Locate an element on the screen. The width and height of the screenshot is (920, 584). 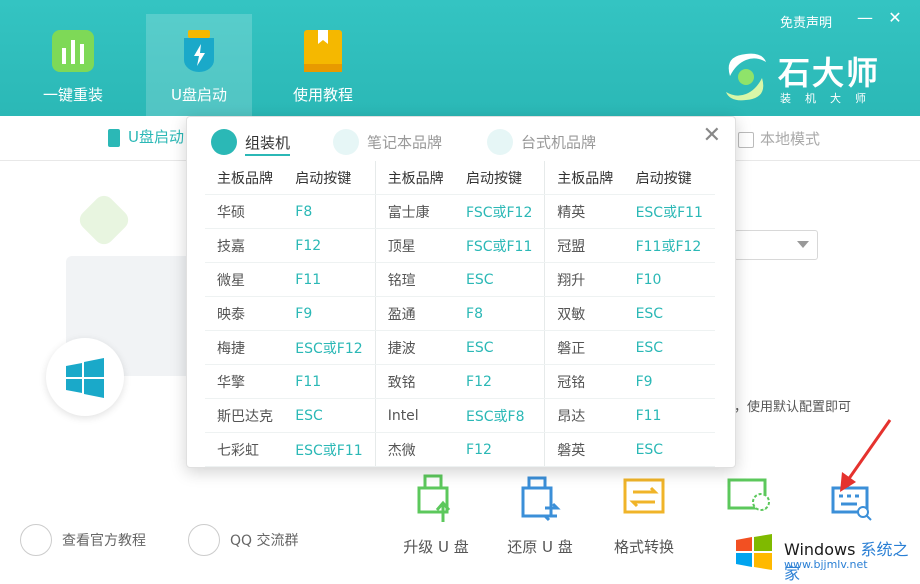
popup-tab-desktop: 台式机品牌 is located at coordinates (541, 142).